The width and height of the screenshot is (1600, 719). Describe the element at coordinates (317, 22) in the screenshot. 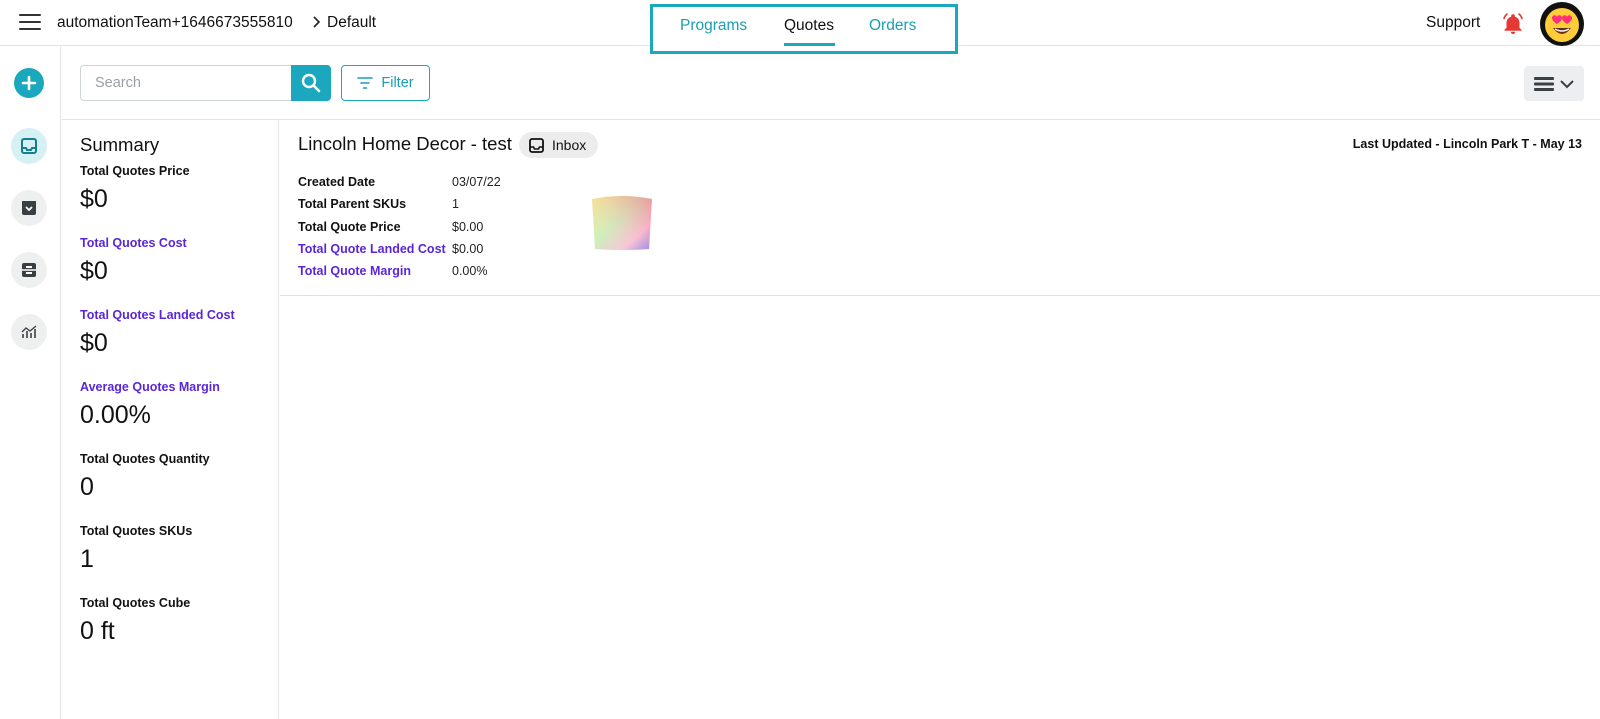

I see `chevron-right-icon` at that location.